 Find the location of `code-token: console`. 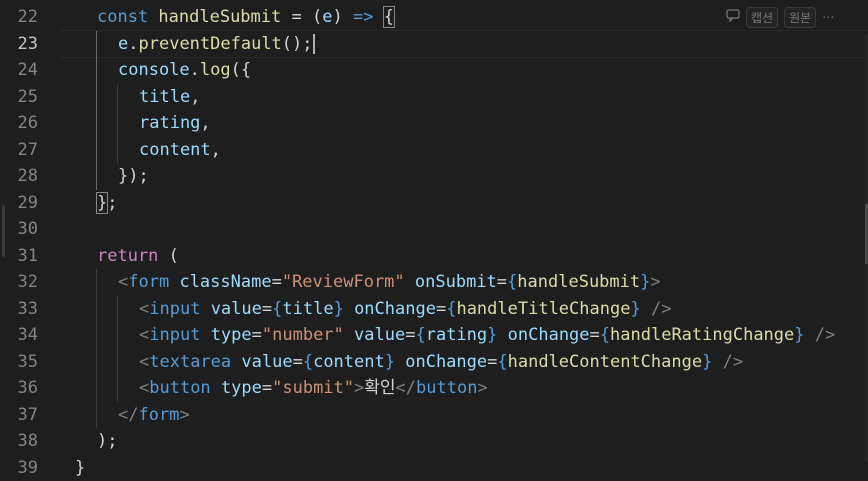

code-token: console is located at coordinates (154, 70).